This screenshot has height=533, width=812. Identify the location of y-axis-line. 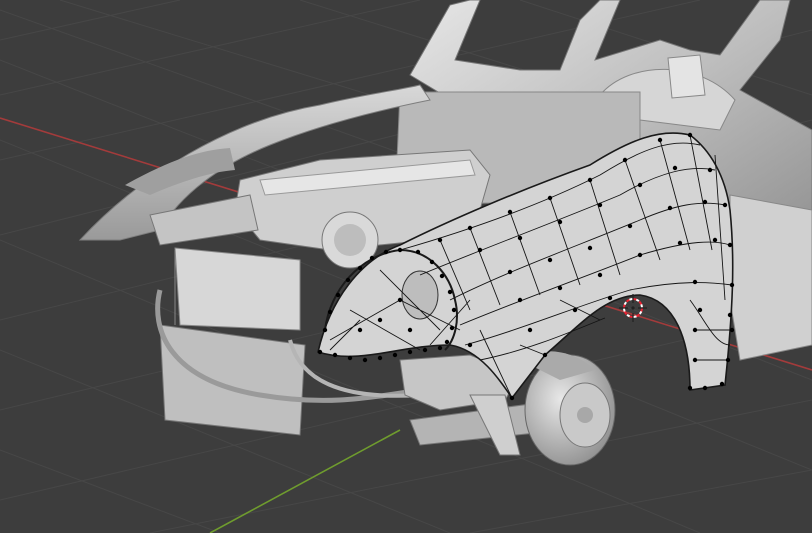
(305, 481).